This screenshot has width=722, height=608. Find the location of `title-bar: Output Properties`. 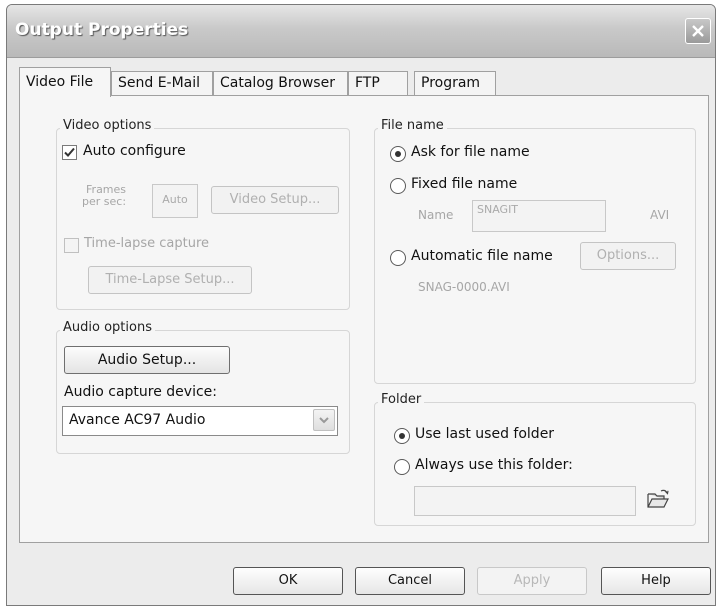

title-bar: Output Properties is located at coordinates (361, 31).